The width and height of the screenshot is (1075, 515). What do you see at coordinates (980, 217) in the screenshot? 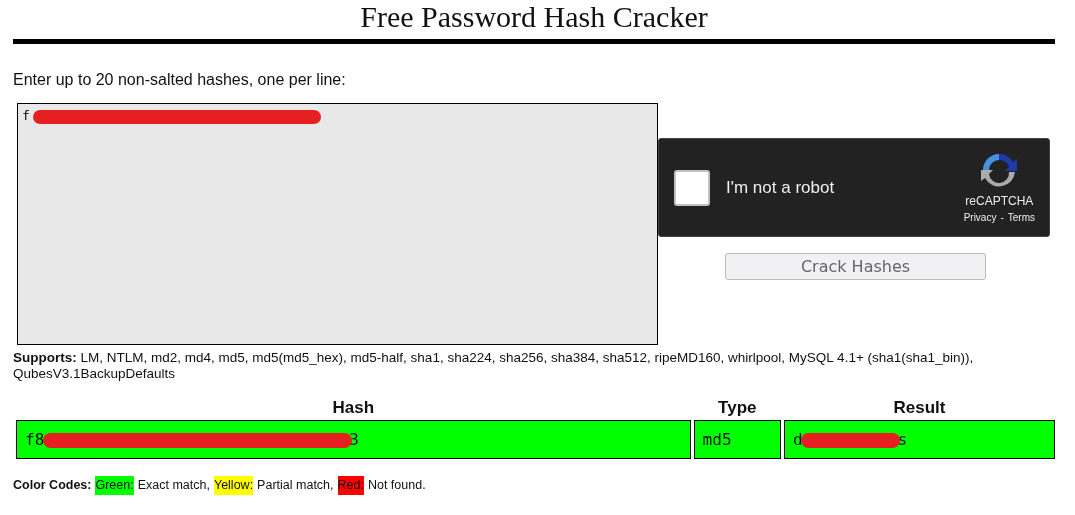
I see `privacy-link: Privacy` at bounding box center [980, 217].